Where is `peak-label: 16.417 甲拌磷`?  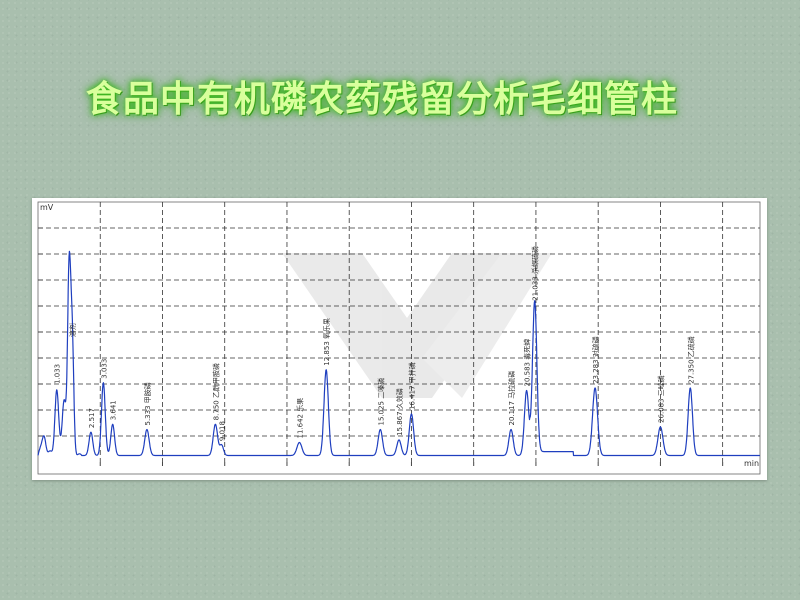
peak-label: 16.417 甲拌磷 is located at coordinates (411, 386).